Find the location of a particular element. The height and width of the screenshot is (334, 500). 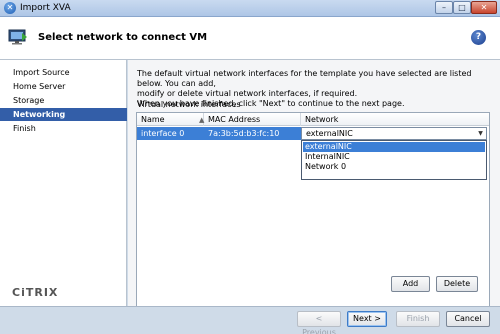

sidebar-item-storage: Storage is located at coordinates (63, 100).